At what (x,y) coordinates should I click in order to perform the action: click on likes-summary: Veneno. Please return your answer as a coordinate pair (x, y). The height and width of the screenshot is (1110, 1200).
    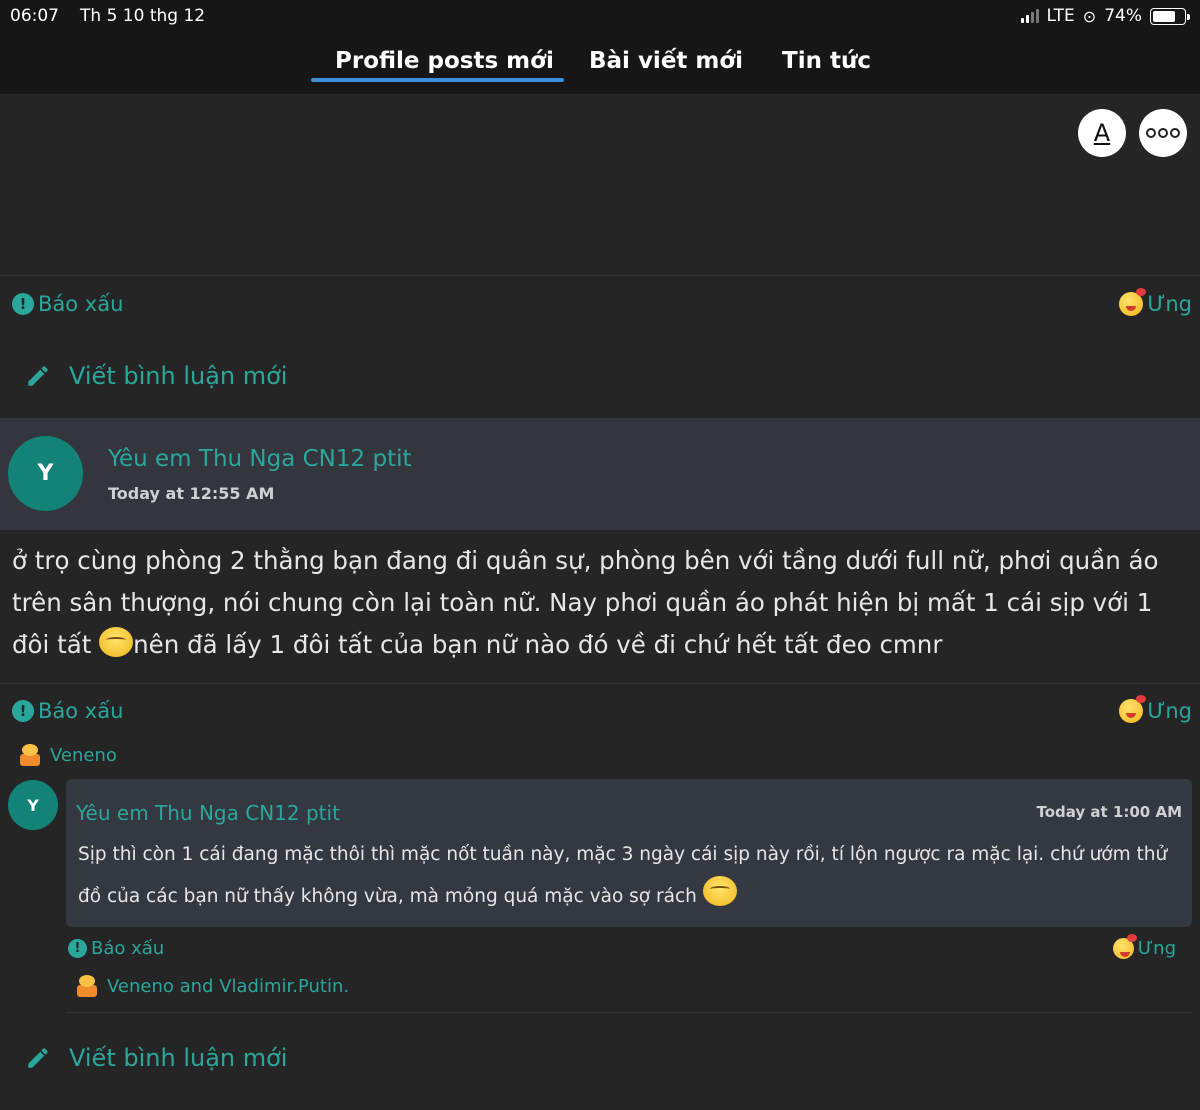
    Looking at the image, I should click on (67, 755).